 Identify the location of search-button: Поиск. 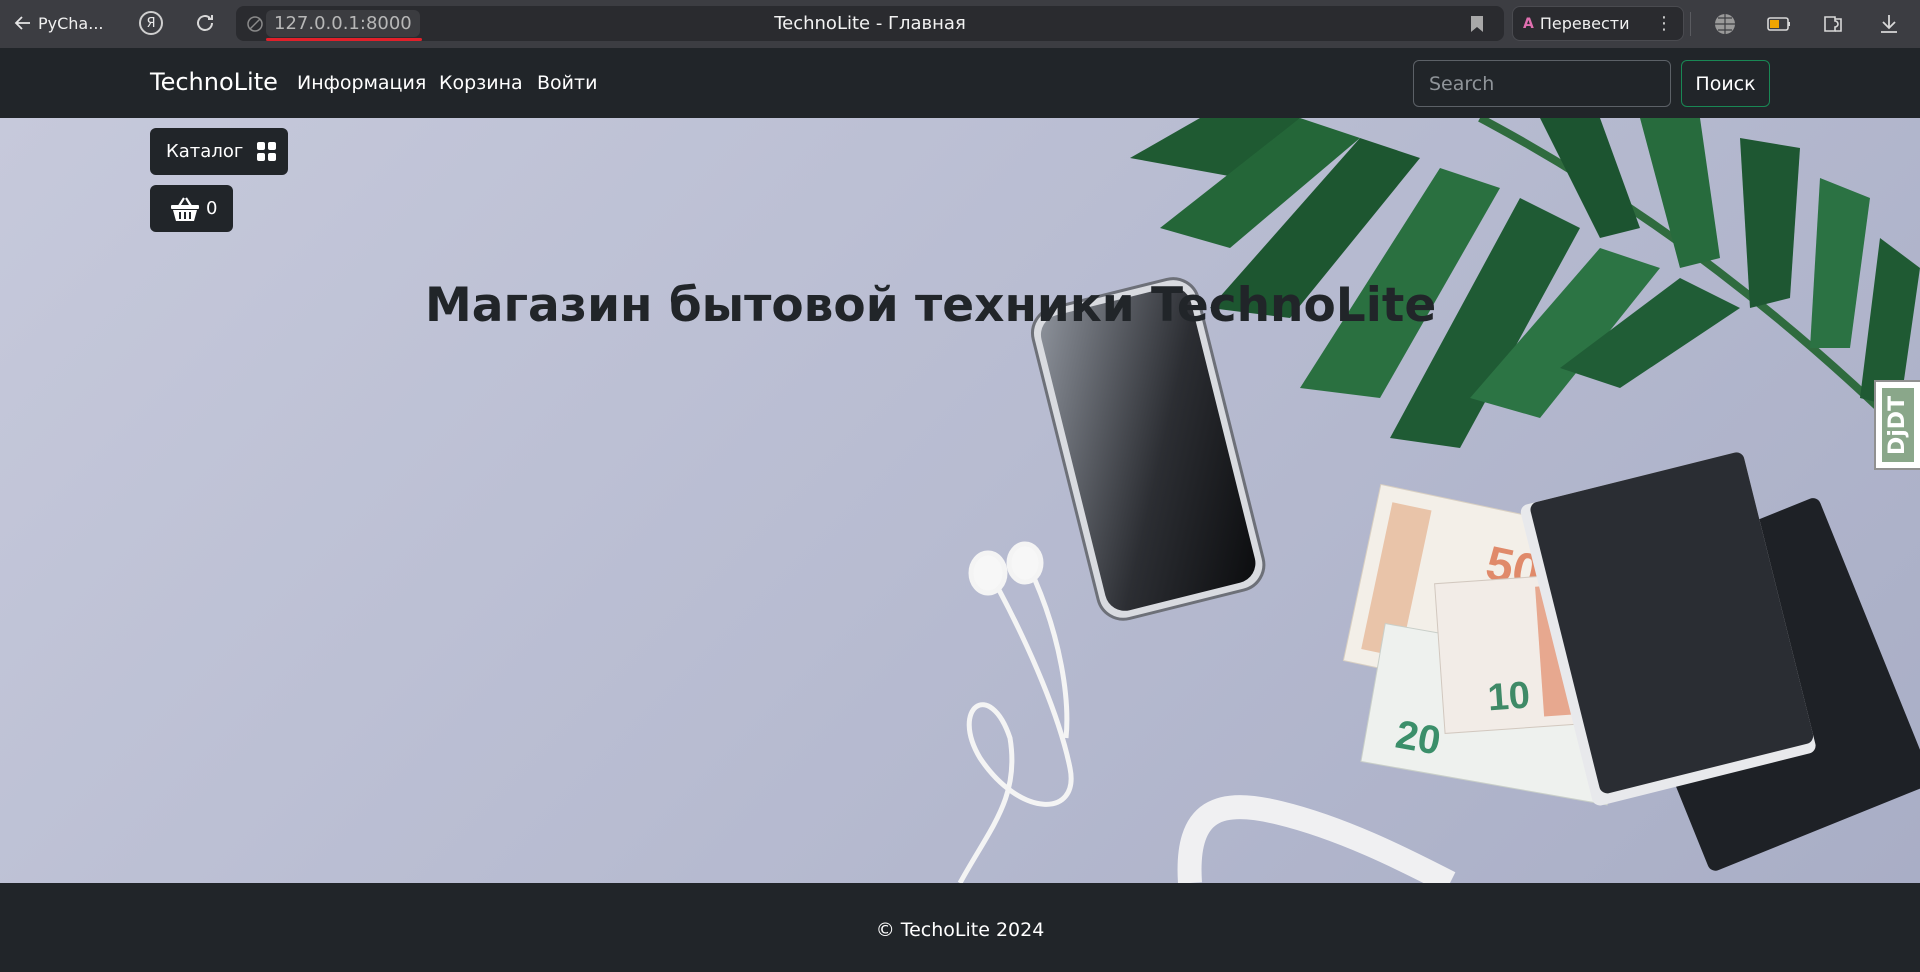
(1725, 83).